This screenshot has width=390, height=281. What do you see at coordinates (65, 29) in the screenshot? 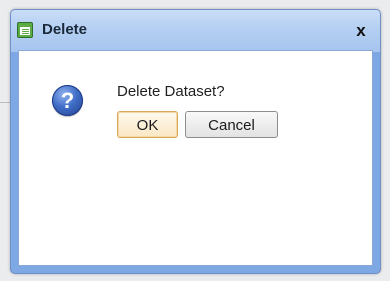
I see `dialog-title: Delete` at bounding box center [65, 29].